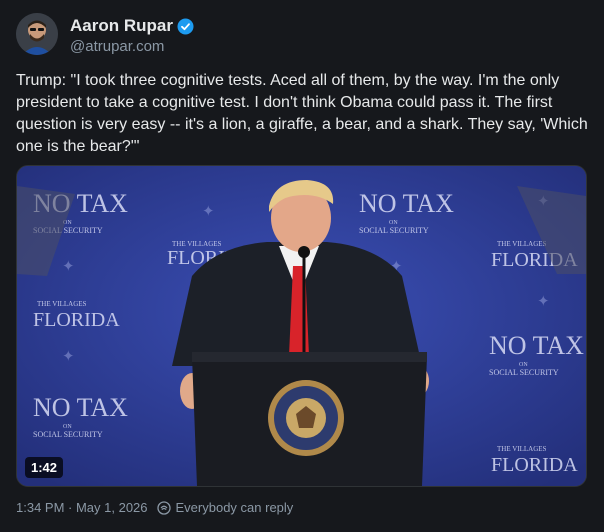 This screenshot has height=532, width=604. Describe the element at coordinates (121, 26) in the screenshot. I see `author-display-name: Aaron Rupar` at that location.